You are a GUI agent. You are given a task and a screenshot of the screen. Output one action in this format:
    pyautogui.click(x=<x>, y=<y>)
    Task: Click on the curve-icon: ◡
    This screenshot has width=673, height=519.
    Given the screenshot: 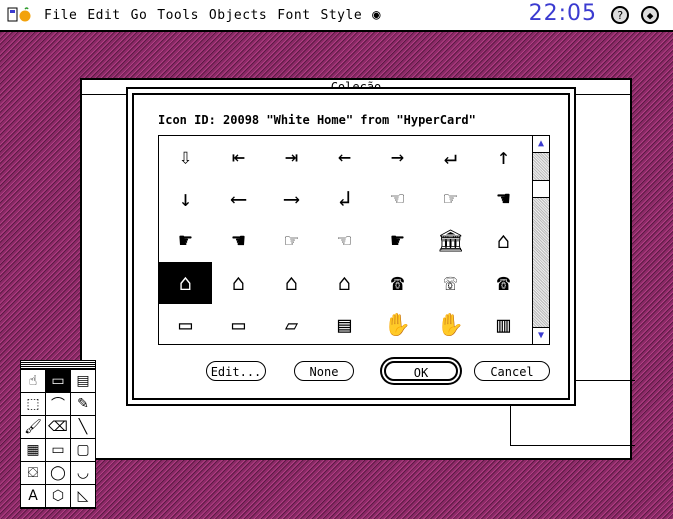 What is the action you would take?
    pyautogui.click(x=83, y=473)
    